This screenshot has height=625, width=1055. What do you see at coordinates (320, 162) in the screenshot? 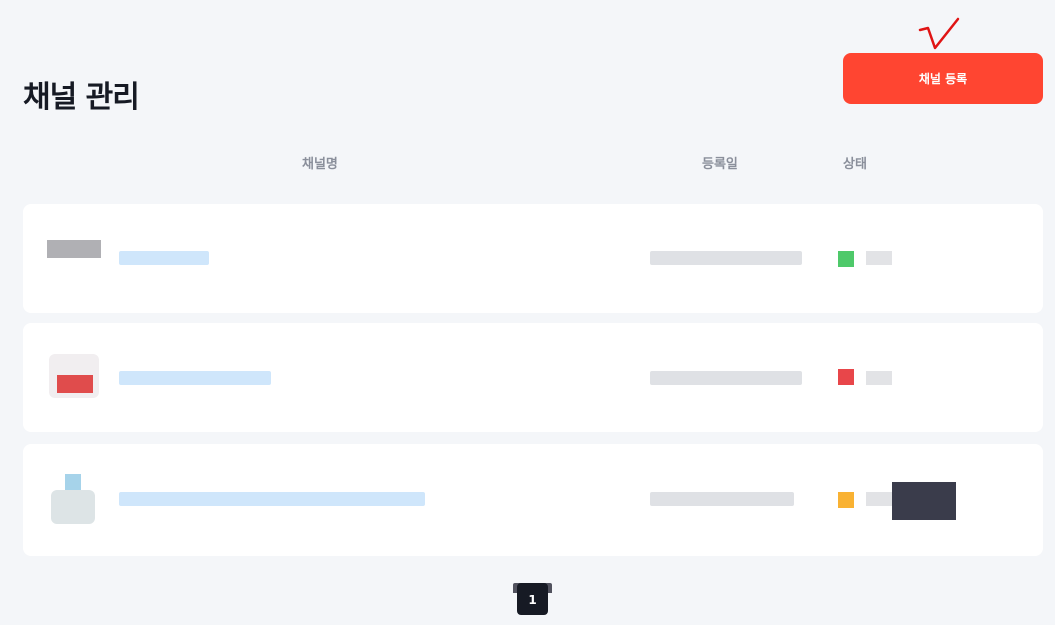
I see `column-header-name: 채널명` at bounding box center [320, 162].